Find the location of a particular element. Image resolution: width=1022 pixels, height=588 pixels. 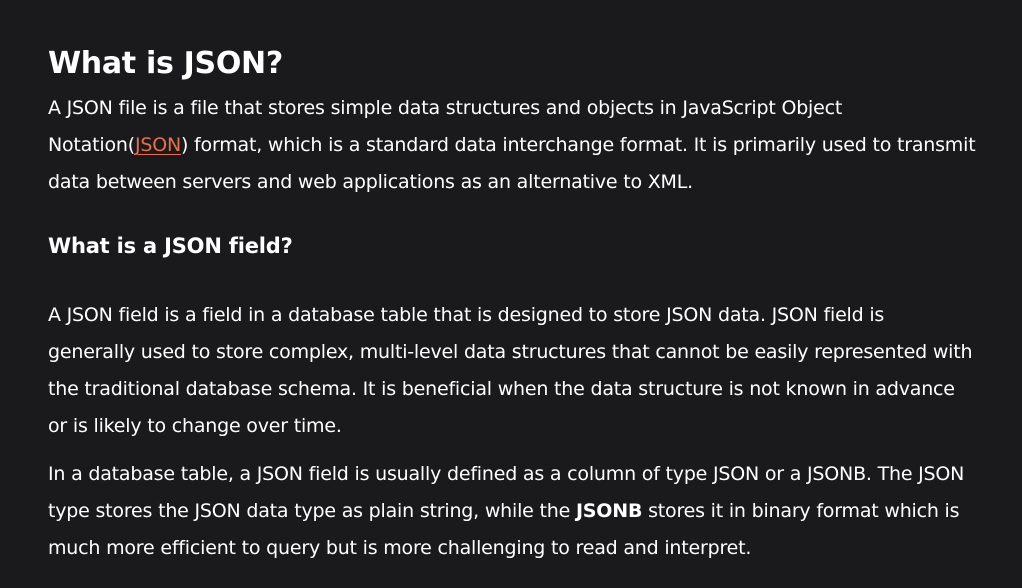

json-link: JSON is located at coordinates (158, 145).